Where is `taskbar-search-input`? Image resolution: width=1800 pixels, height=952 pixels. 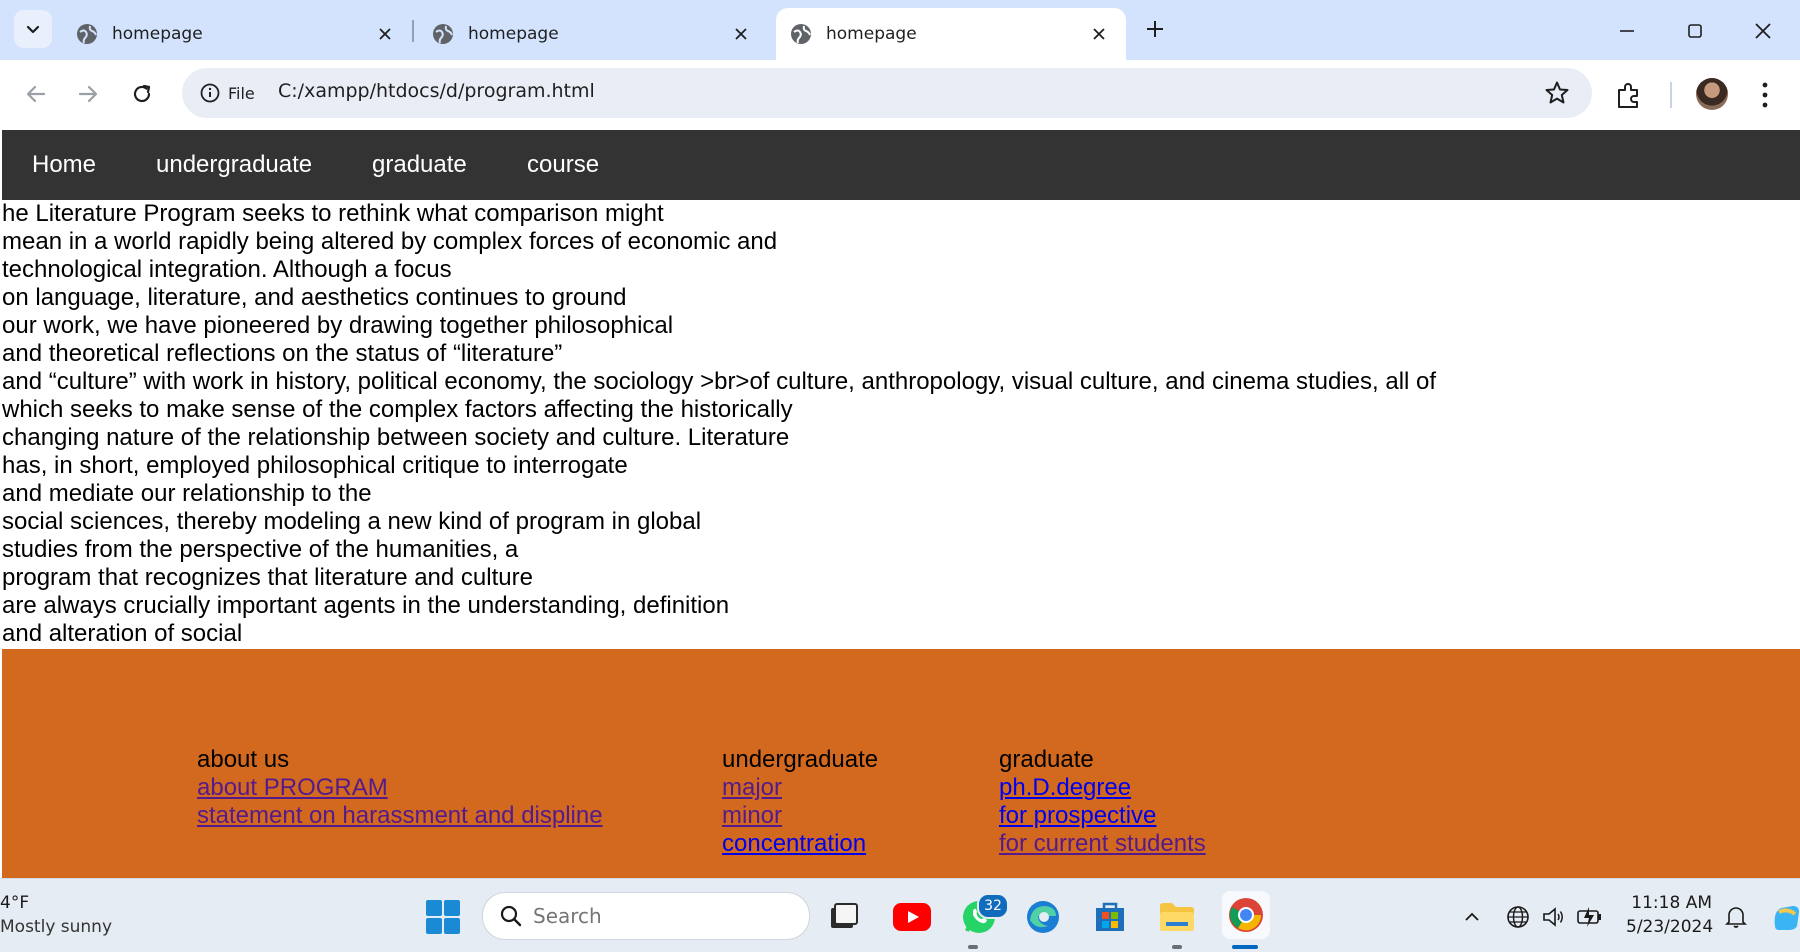
taskbar-search-input is located at coordinates (653, 916).